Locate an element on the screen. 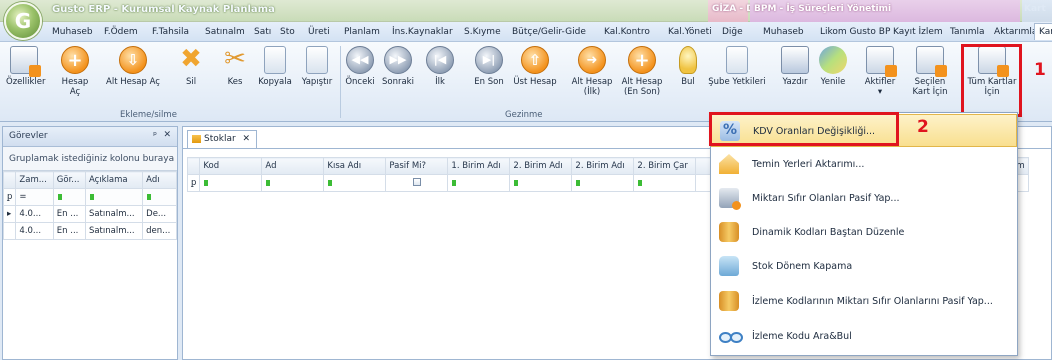 This screenshot has width=1052, height=360. menu-uretim: Üreti is located at coordinates (319, 32).